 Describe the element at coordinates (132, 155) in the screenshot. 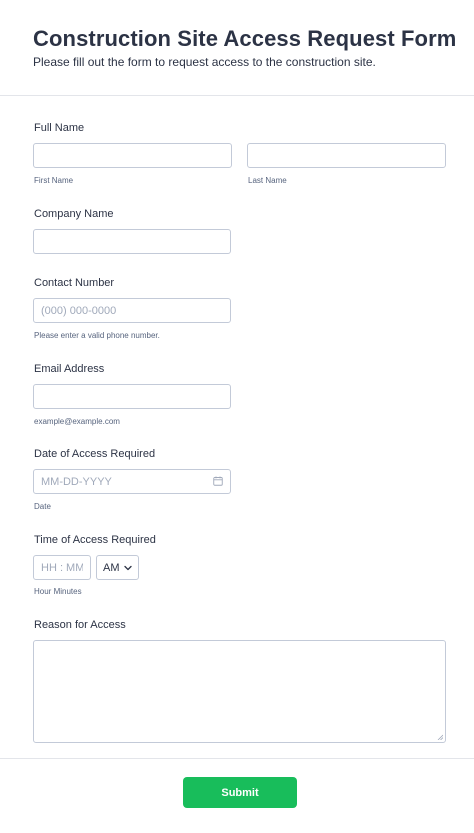

I see `first-name-input` at that location.